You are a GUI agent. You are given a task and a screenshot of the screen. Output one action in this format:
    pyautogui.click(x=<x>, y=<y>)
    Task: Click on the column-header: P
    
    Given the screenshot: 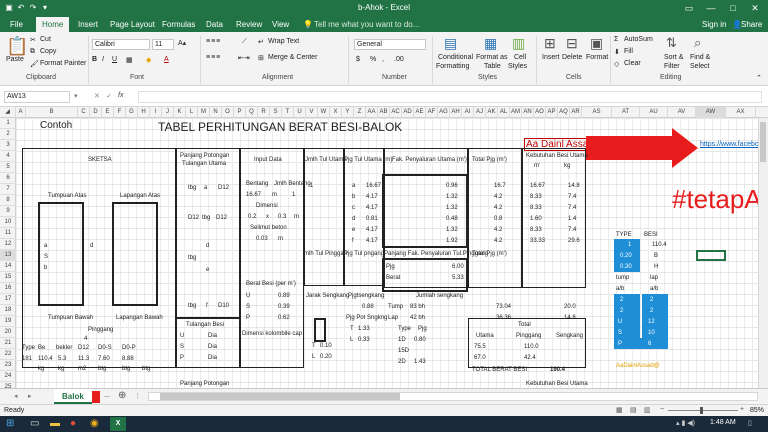 What is the action you would take?
    pyautogui.click(x=240, y=112)
    